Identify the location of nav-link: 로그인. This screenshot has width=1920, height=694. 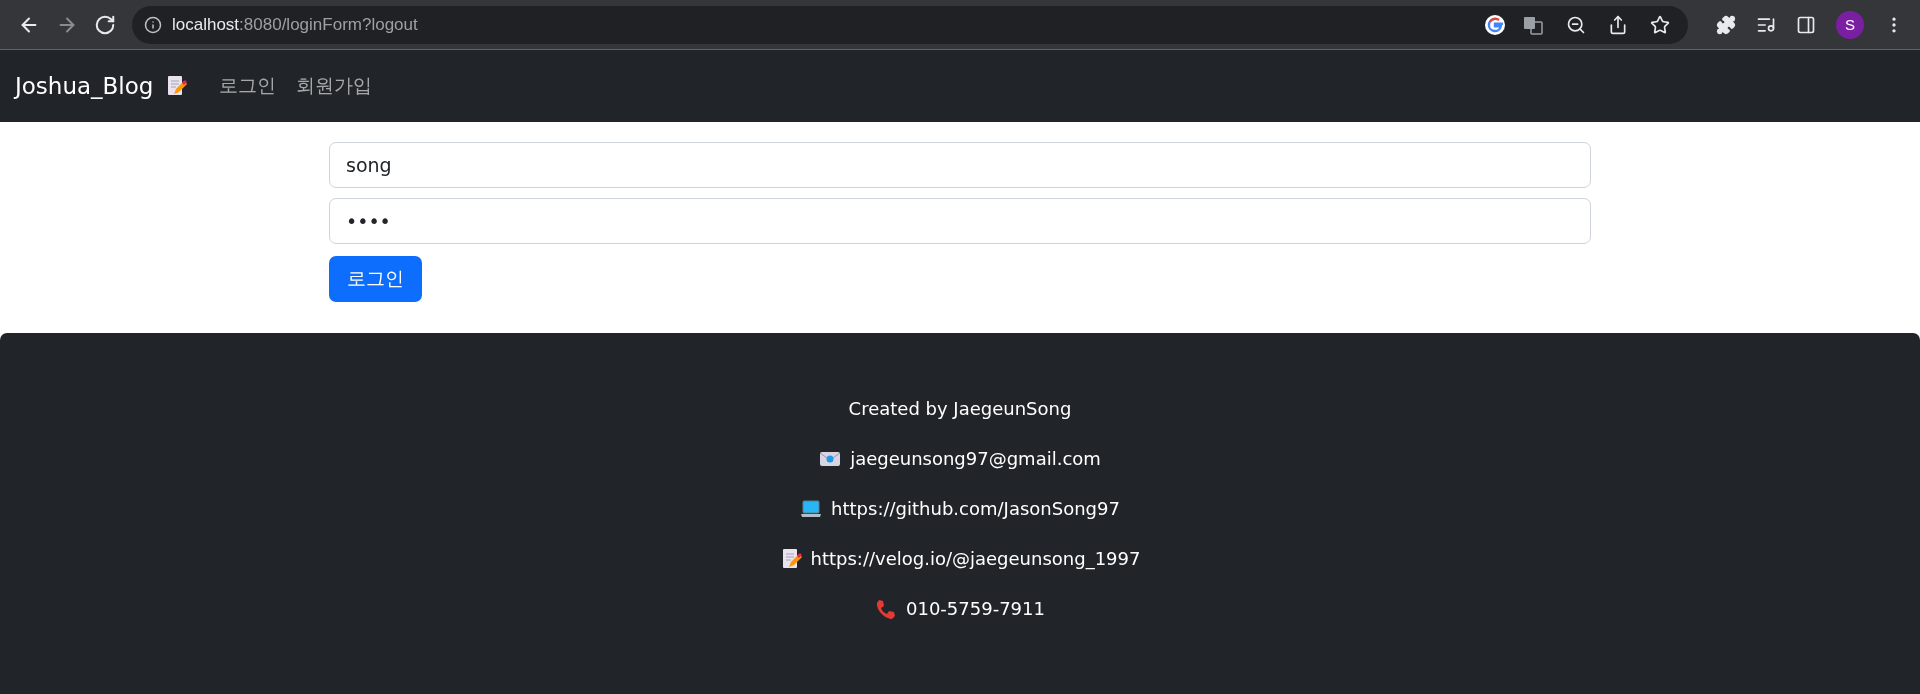
(248, 86).